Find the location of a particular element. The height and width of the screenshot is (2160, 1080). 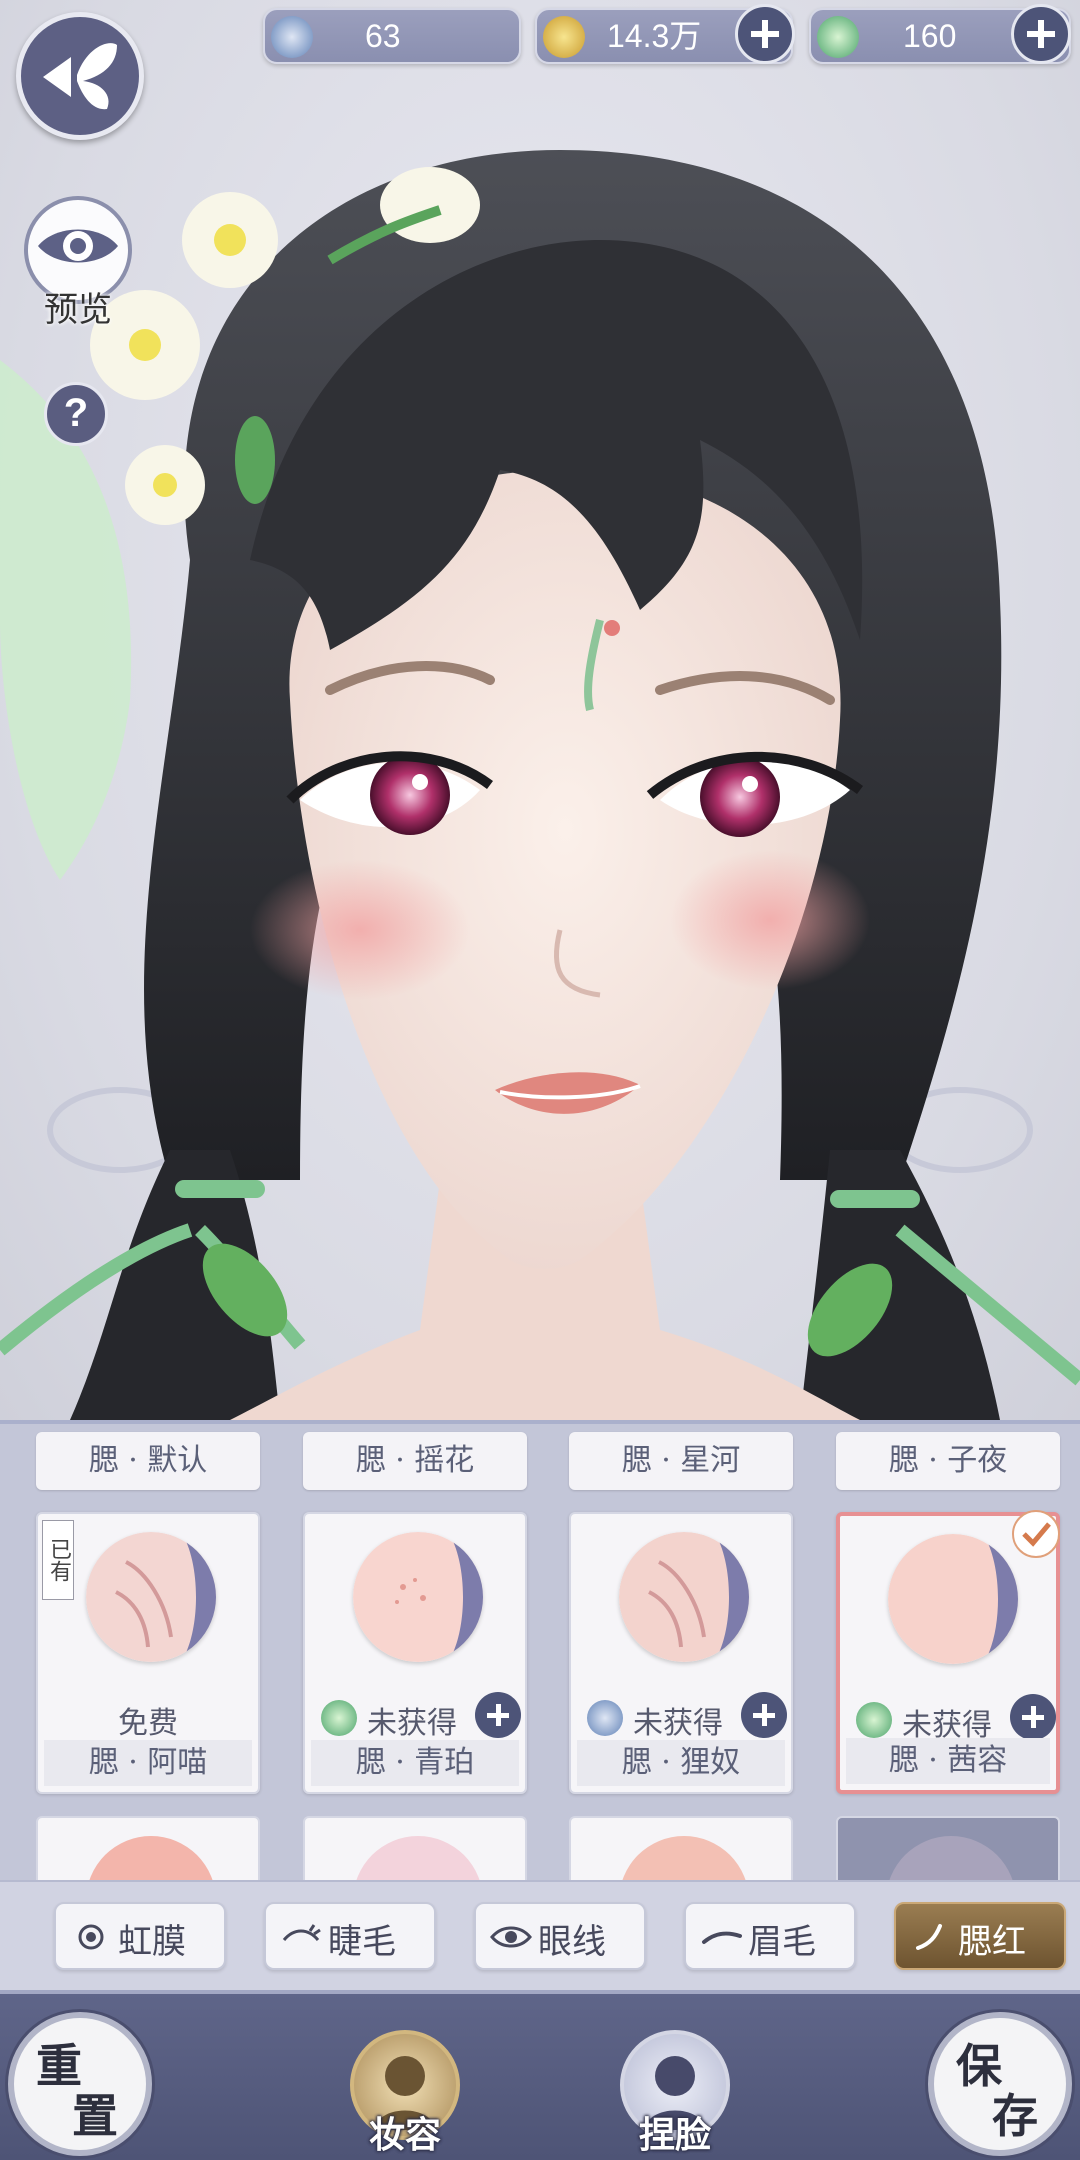

tab-blush: 腮红 is located at coordinates (980, 1936).